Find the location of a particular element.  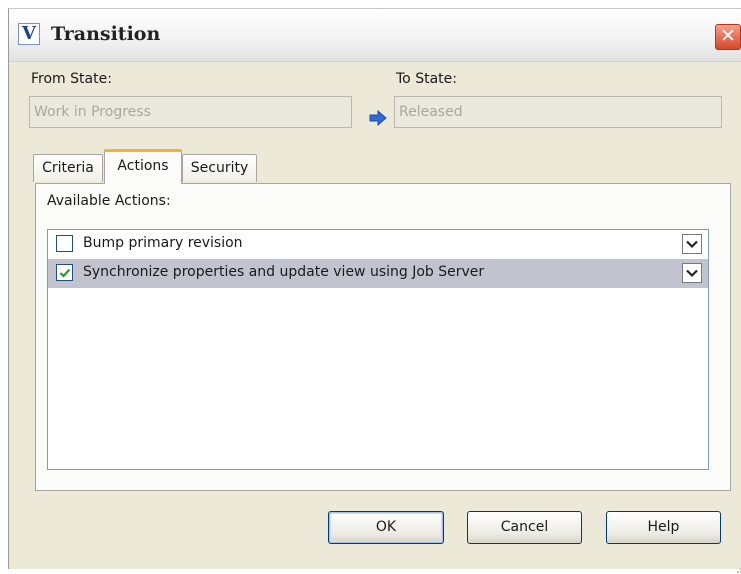

to-state-label: To State: is located at coordinates (426, 79).